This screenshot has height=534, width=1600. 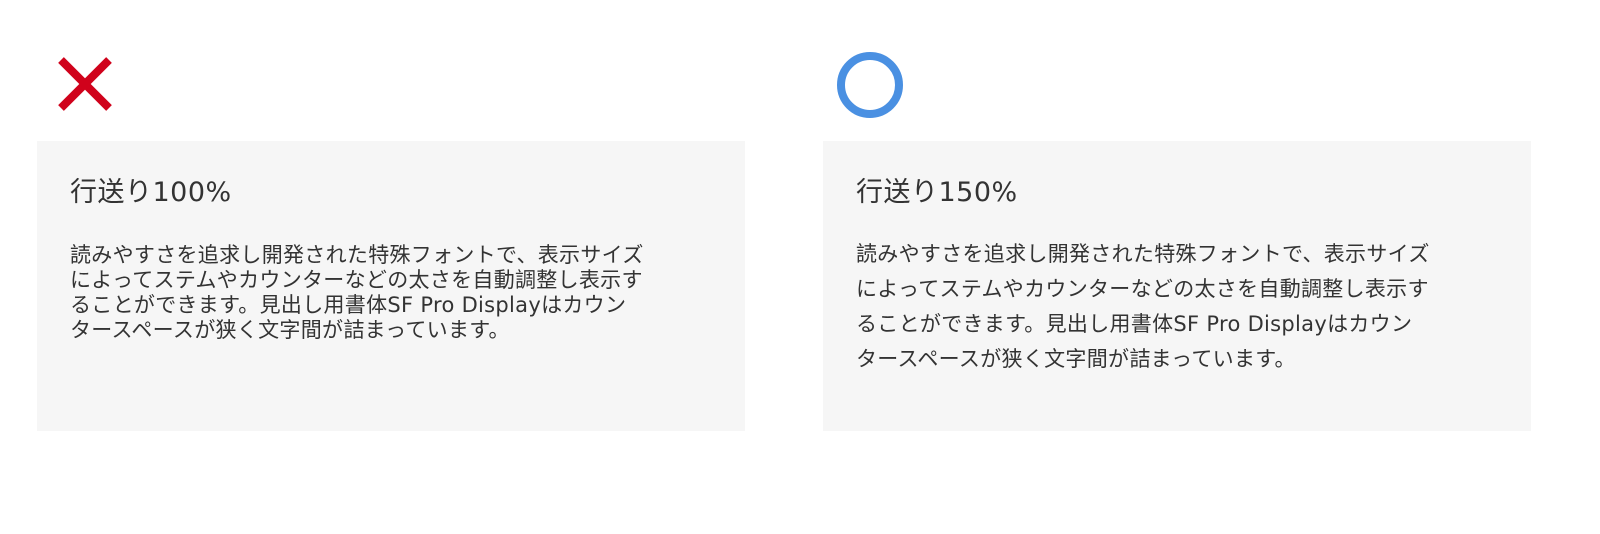 I want to click on card-title: 行送り100%, so click(x=151, y=192).